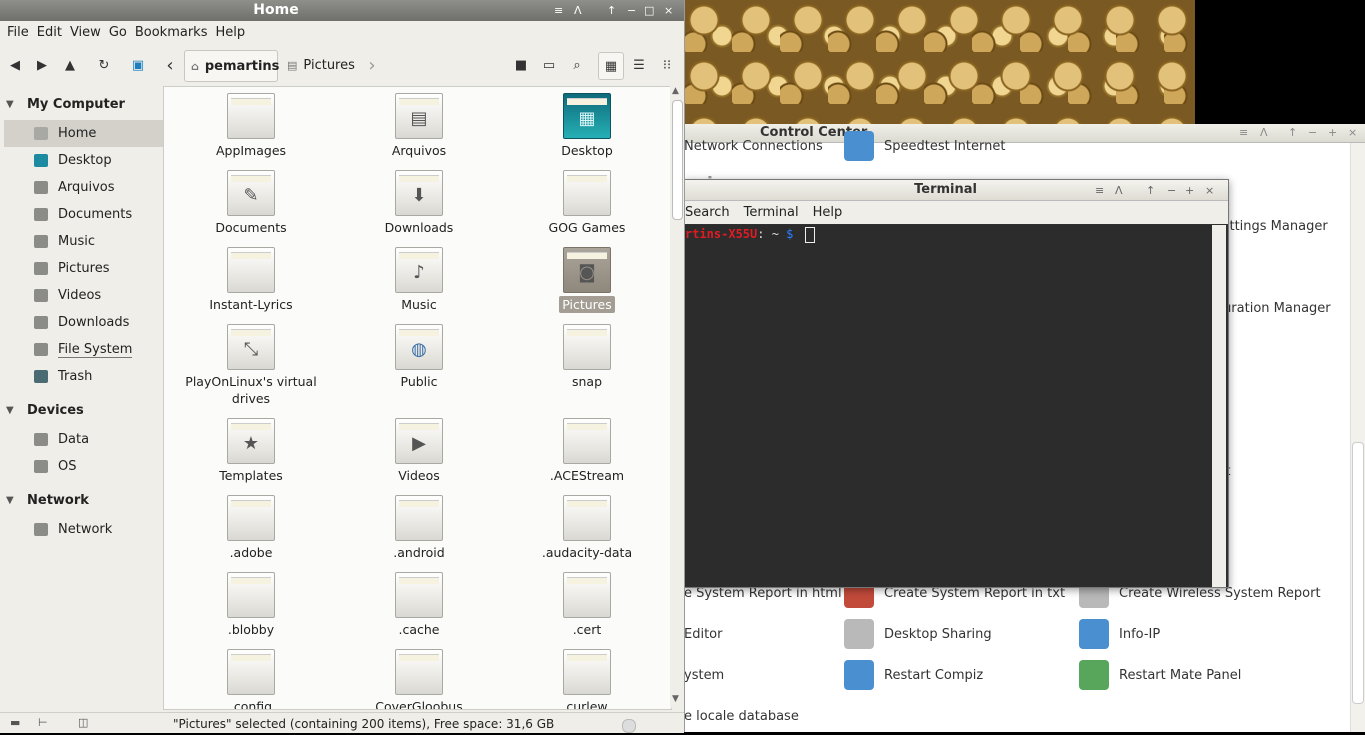 The width and height of the screenshot is (1365, 735). I want to click on sidebar-item-trash: Trash, so click(80, 376).